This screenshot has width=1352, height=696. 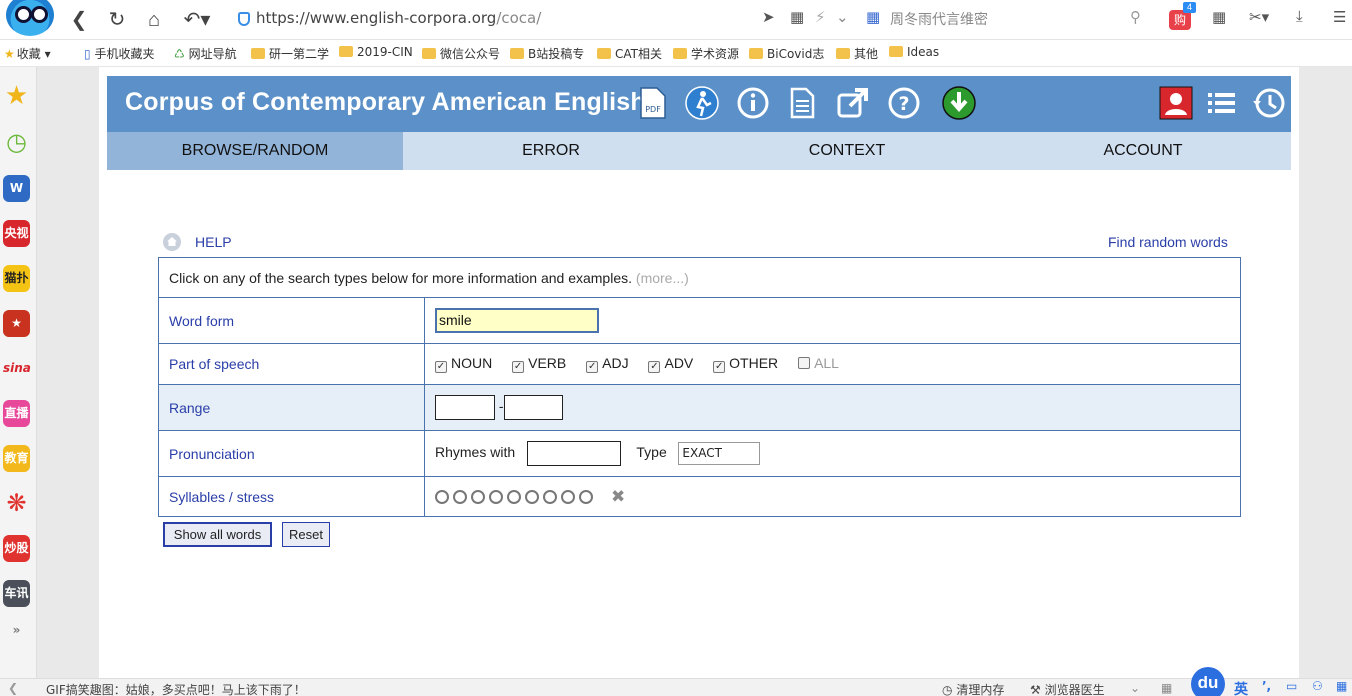 What do you see at coordinates (291, 407) in the screenshot?
I see `range-label: Range` at bounding box center [291, 407].